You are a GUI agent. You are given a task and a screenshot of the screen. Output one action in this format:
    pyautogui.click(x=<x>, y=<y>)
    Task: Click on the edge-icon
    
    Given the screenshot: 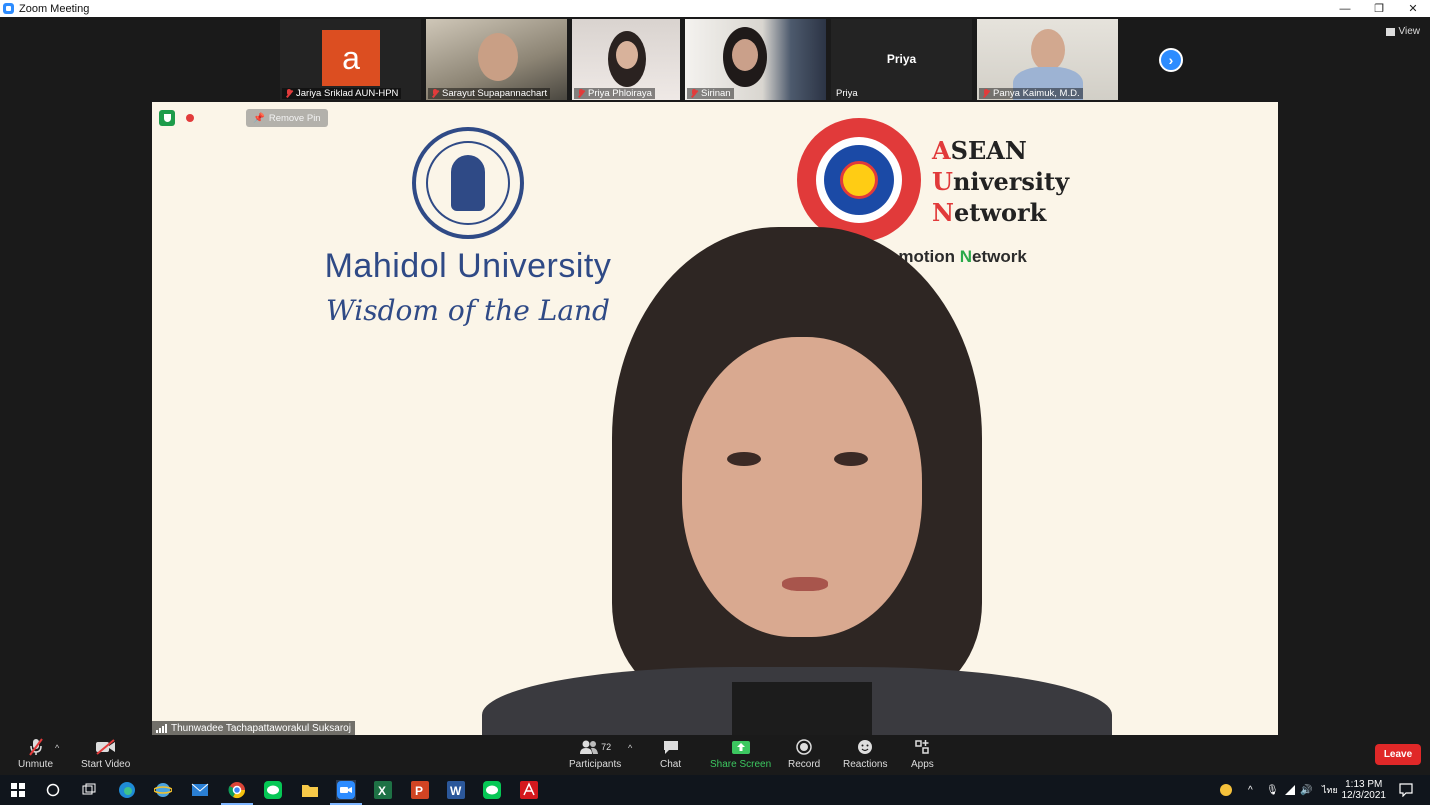 What is the action you would take?
    pyautogui.click(x=127, y=790)
    